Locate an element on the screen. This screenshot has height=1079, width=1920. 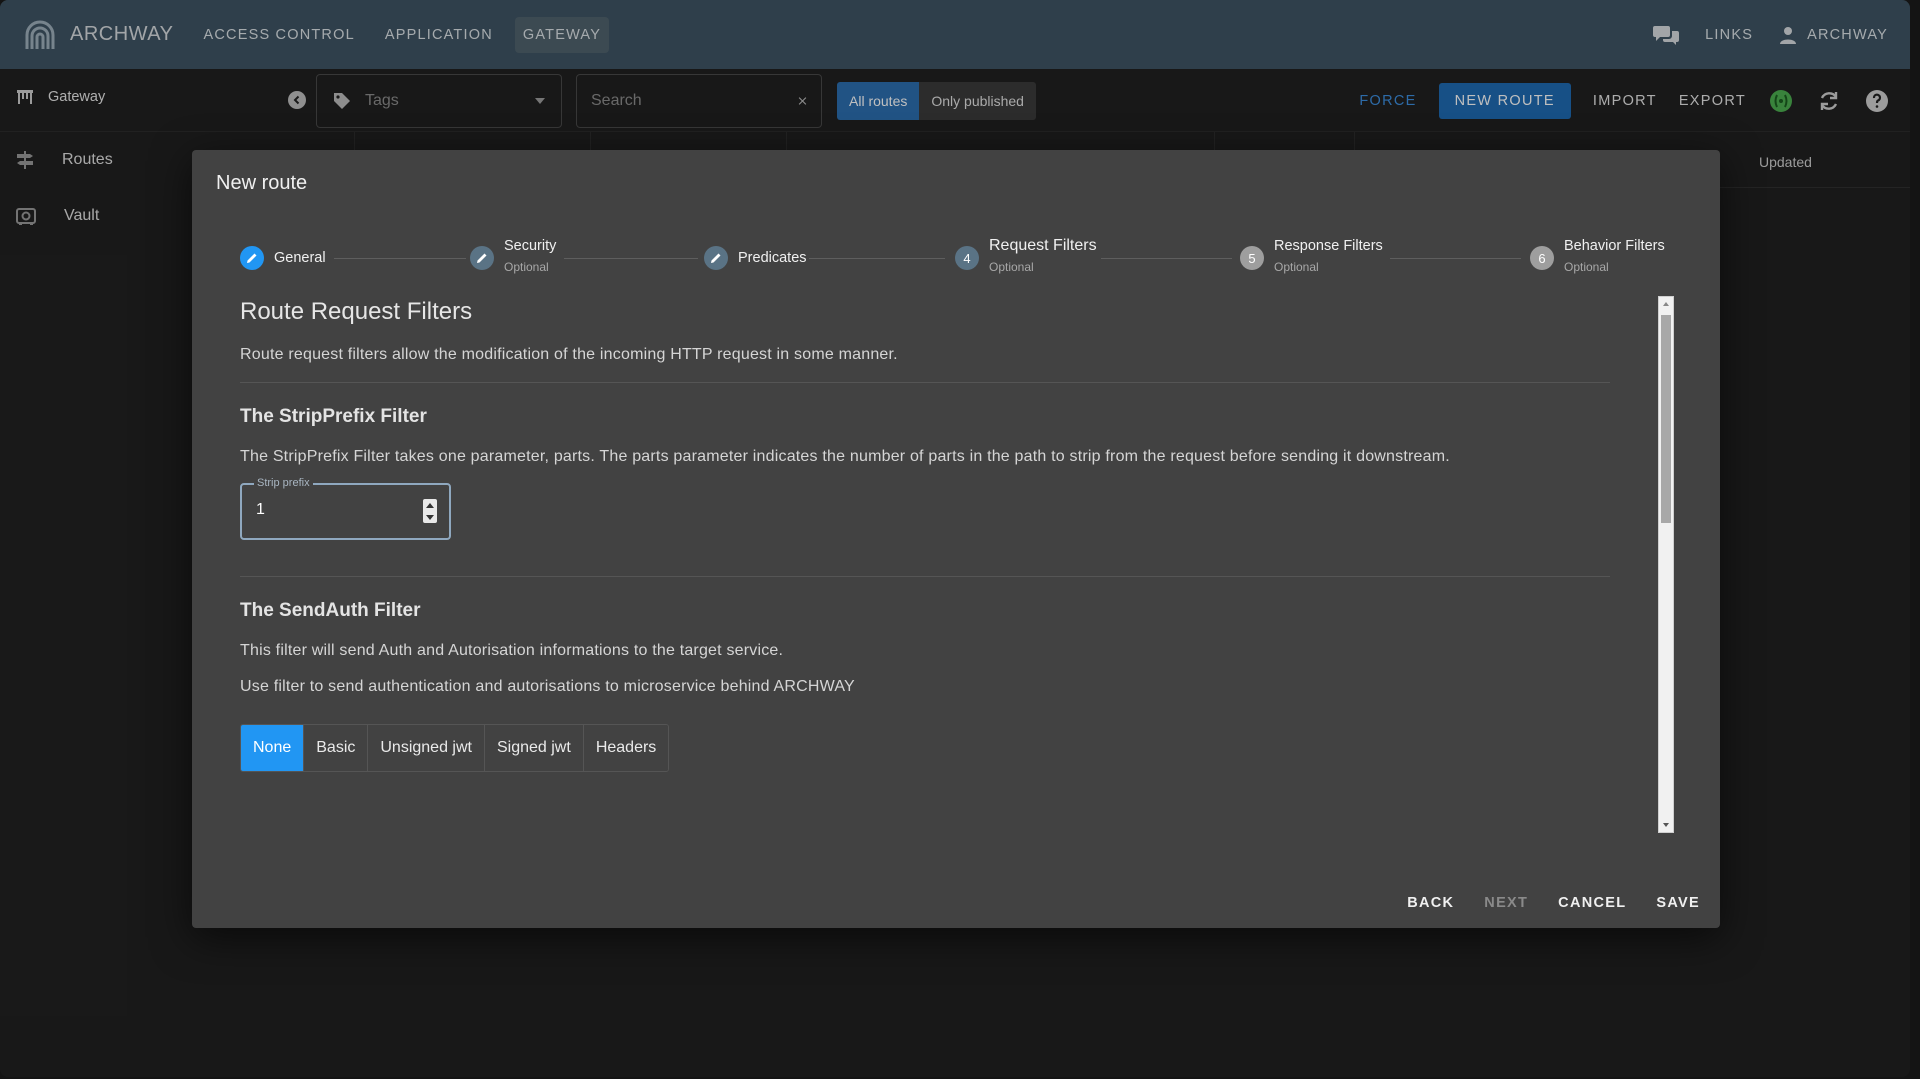
step-behavior-filters: 6 Behavior Filters Optional is located at coordinates (1597, 255).